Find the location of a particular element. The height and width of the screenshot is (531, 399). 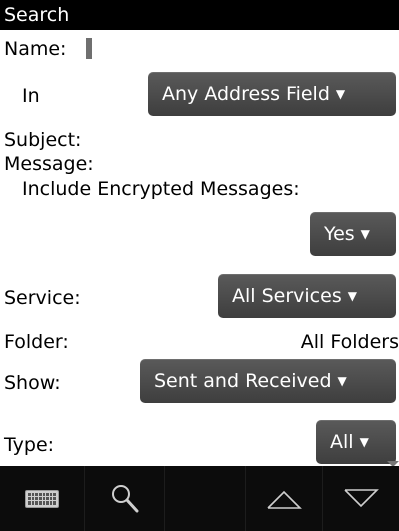

show-dropdown: Sent and Received ▼ is located at coordinates (268, 381).